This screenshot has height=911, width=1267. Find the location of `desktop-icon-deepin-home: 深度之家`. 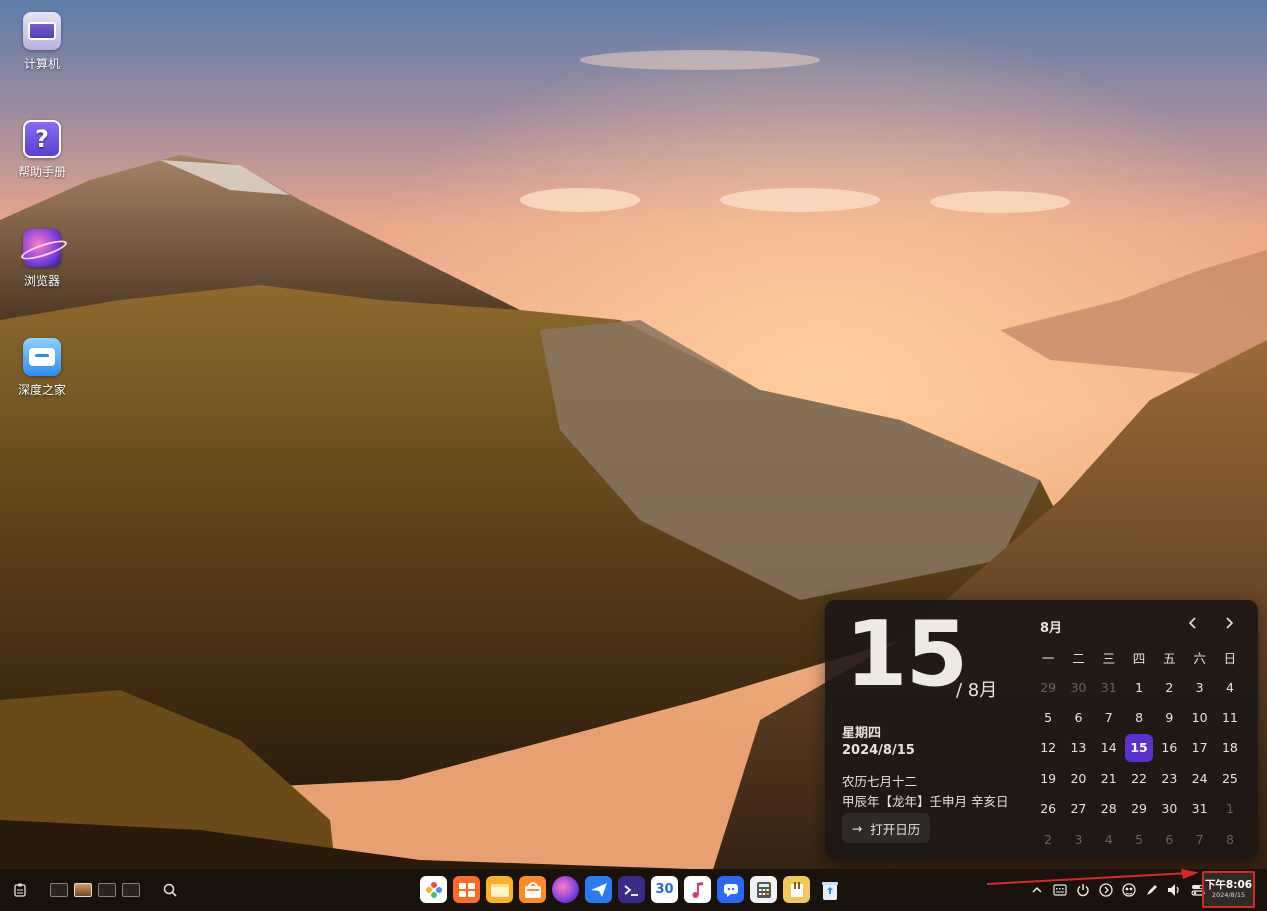

desktop-icon-deepin-home: 深度之家 is located at coordinates (42, 368).